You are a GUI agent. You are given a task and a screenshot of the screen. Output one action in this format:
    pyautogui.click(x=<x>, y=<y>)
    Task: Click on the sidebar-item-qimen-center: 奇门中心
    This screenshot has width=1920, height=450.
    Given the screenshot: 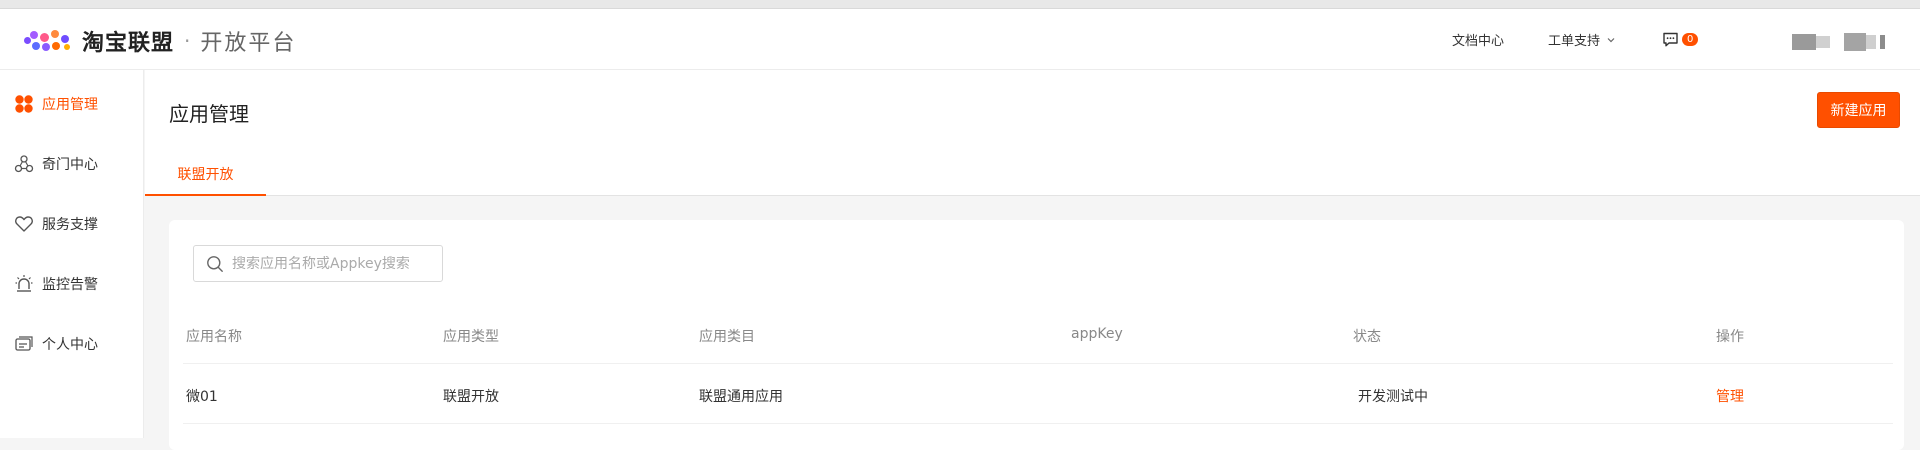 What is the action you would take?
    pyautogui.click(x=56, y=164)
    